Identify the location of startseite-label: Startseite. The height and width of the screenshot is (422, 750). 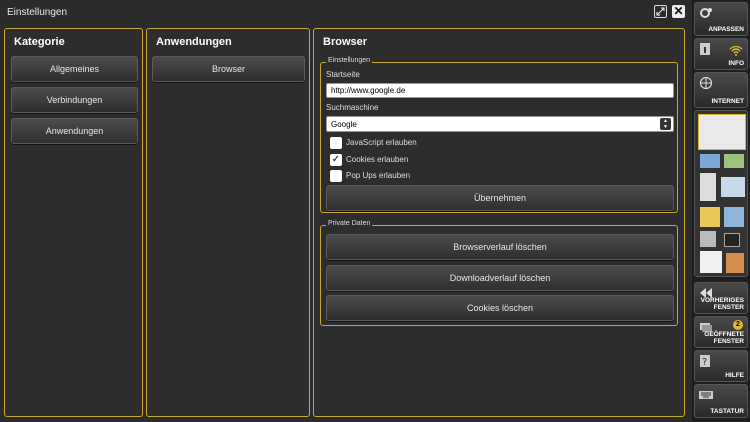
(343, 74).